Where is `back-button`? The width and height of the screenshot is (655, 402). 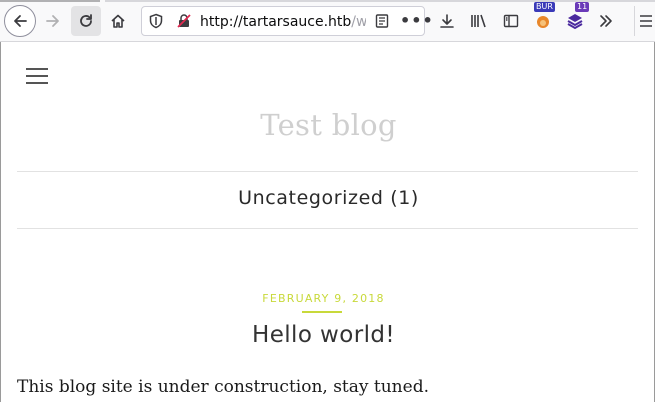 back-button is located at coordinates (20, 21).